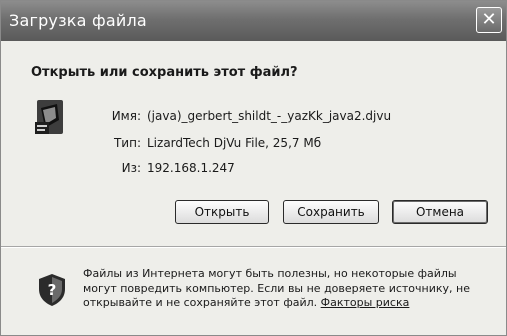 This screenshot has height=336, width=507. I want to click on file-type-row: Тип: LizardTech DjVu File, 25,7 Мб, so click(207, 143).